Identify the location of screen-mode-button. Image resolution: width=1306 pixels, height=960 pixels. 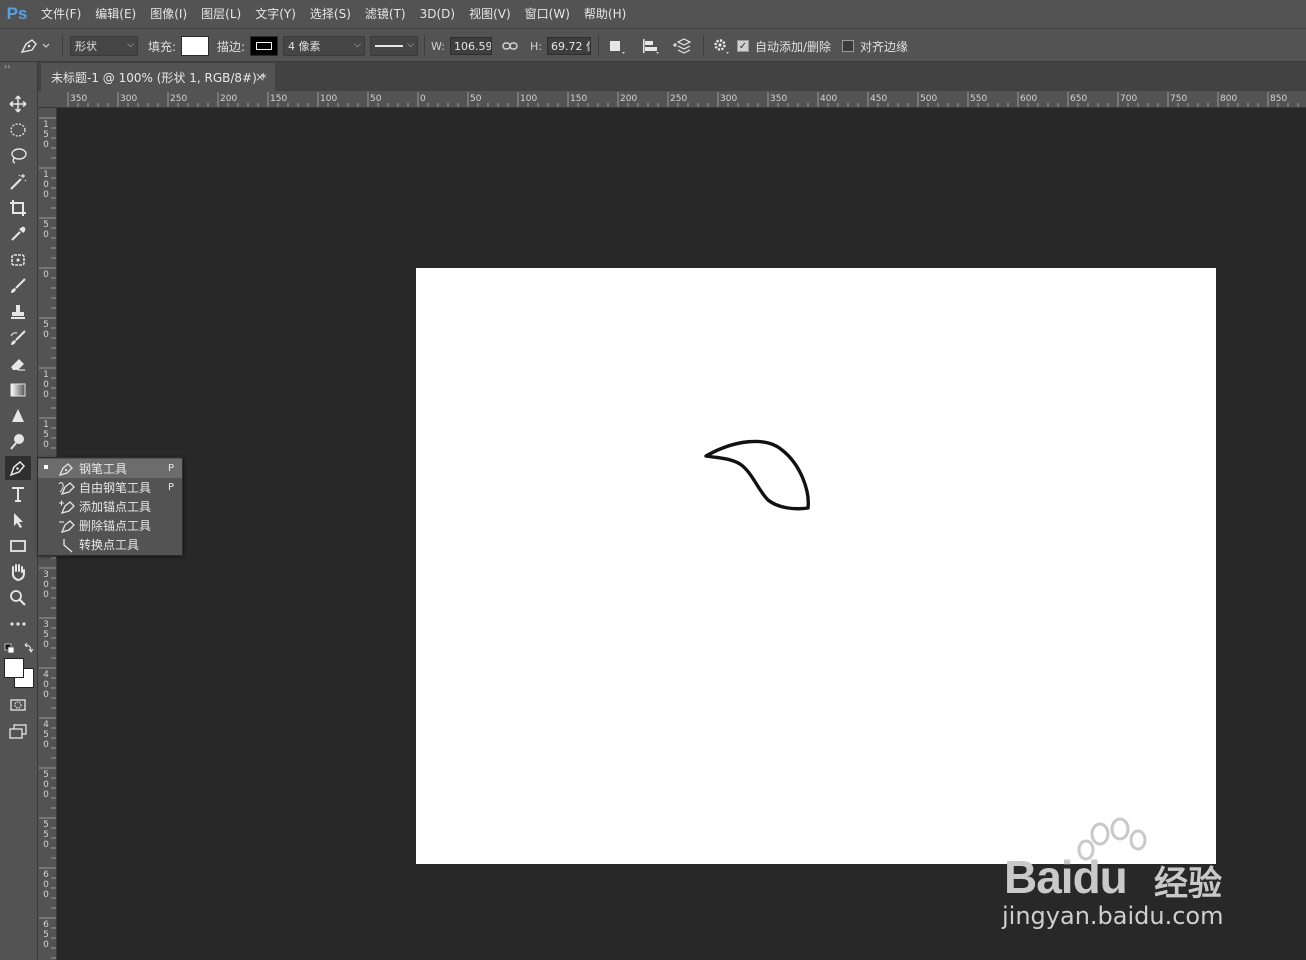
(18, 731).